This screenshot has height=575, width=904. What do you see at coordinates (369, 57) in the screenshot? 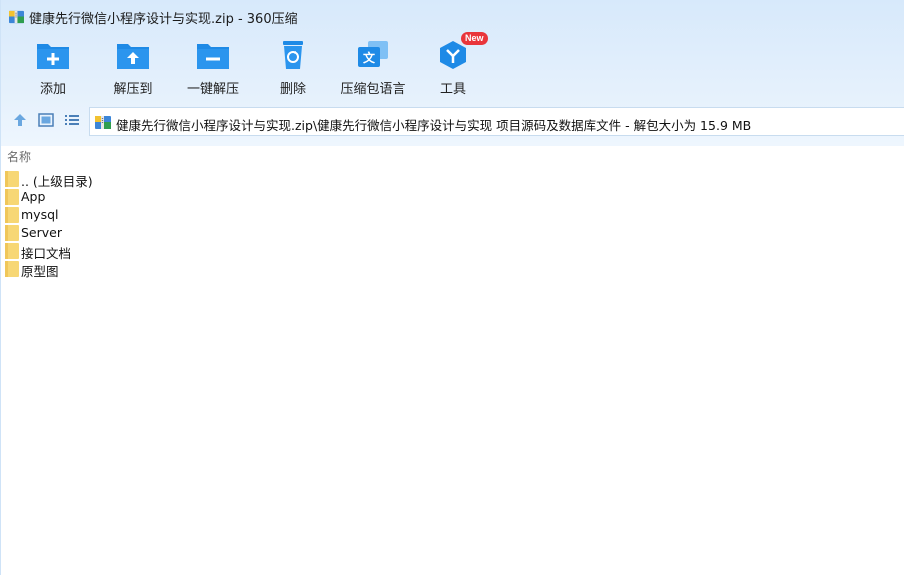
I see `svg-text: 文` at bounding box center [369, 57].